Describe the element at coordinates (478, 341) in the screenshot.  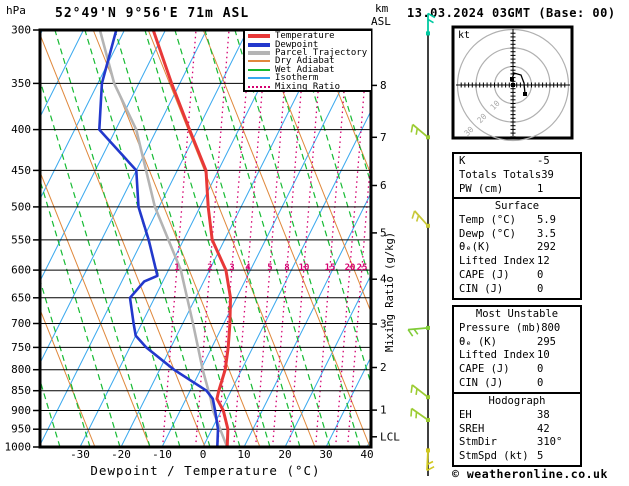
I see `row-label: θₑ (K)` at that location.